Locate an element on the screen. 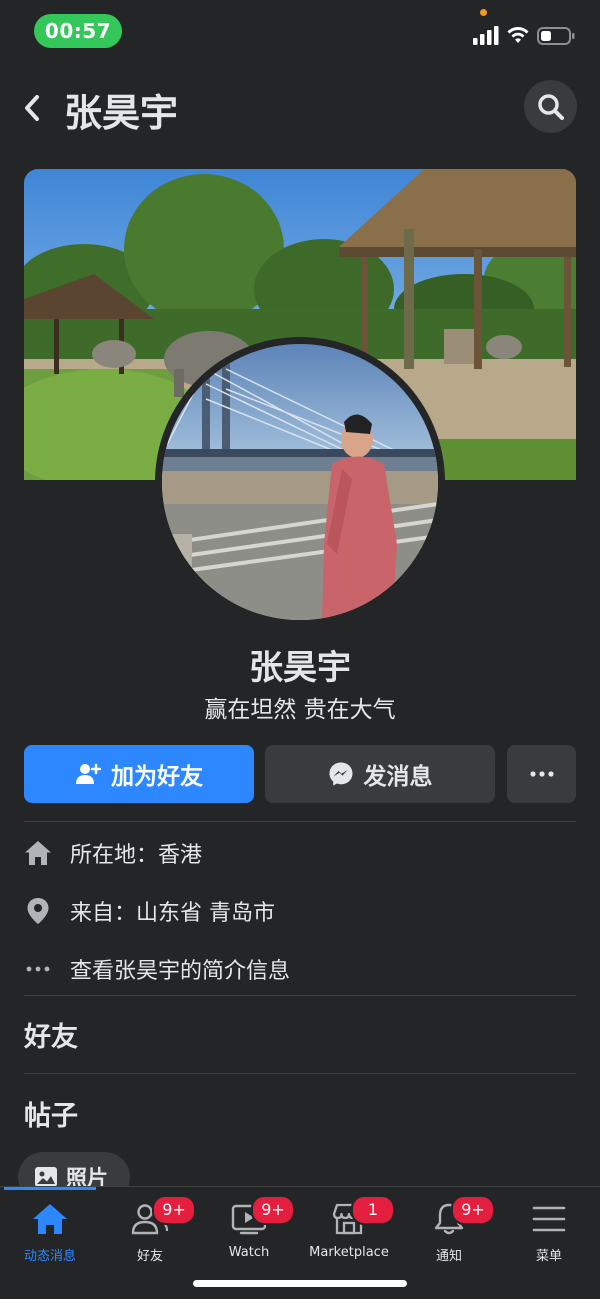  search-icon is located at coordinates (550, 106).